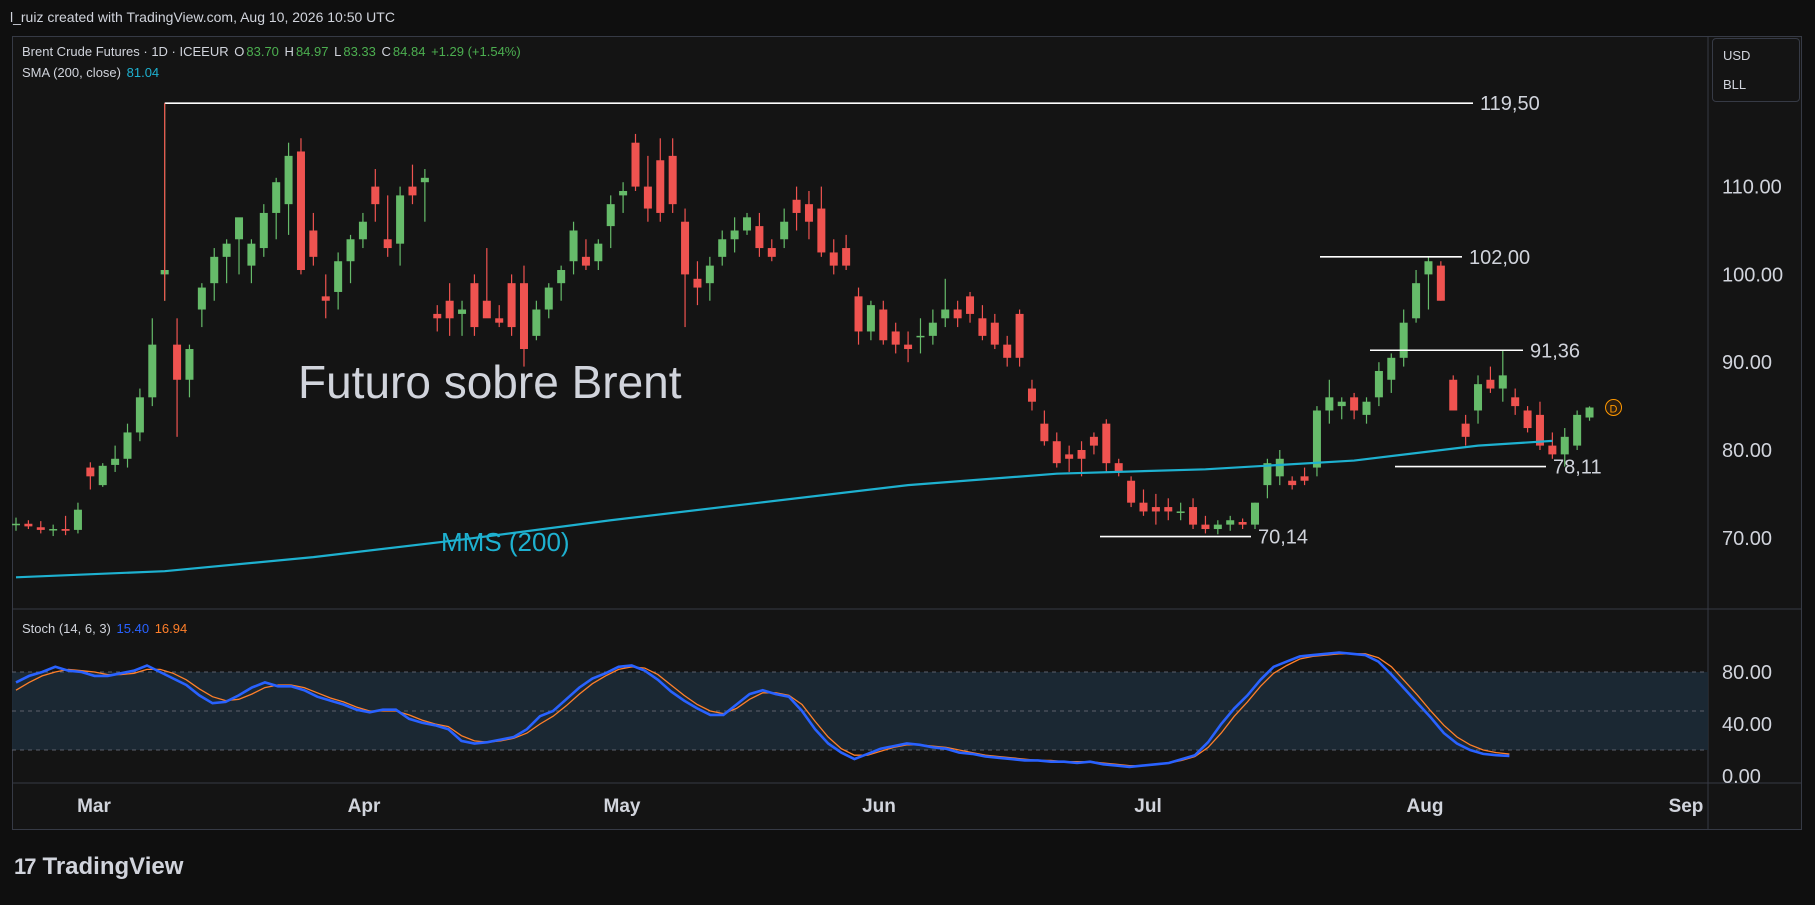 The width and height of the screenshot is (1815, 905). I want to click on close-value: 84.84, so click(409, 51).